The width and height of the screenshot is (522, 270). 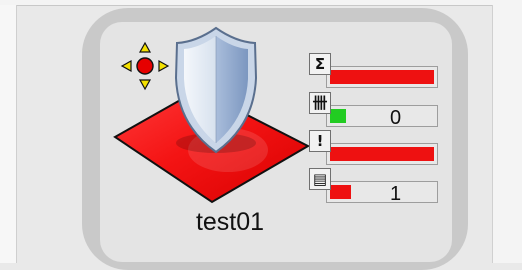 What do you see at coordinates (145, 66) in the screenshot?
I see `move-arrows-icon` at bounding box center [145, 66].